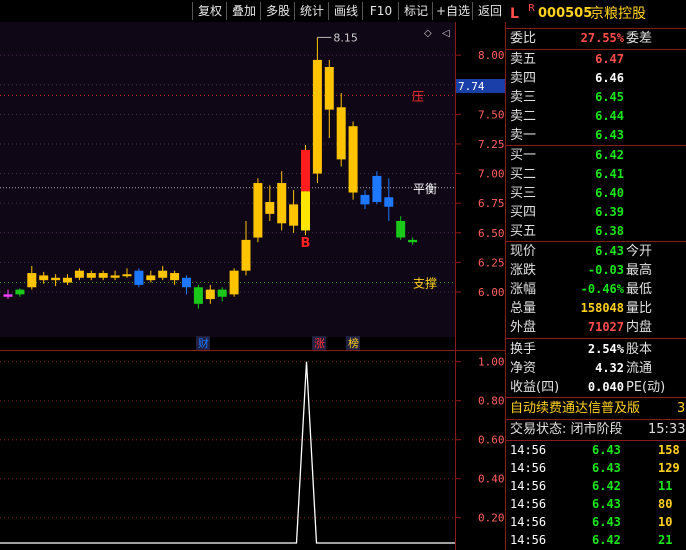 The height and width of the screenshot is (550, 686). Describe the element at coordinates (609, 212) in the screenshot. I see `bid-row-value: 6.39` at that location.